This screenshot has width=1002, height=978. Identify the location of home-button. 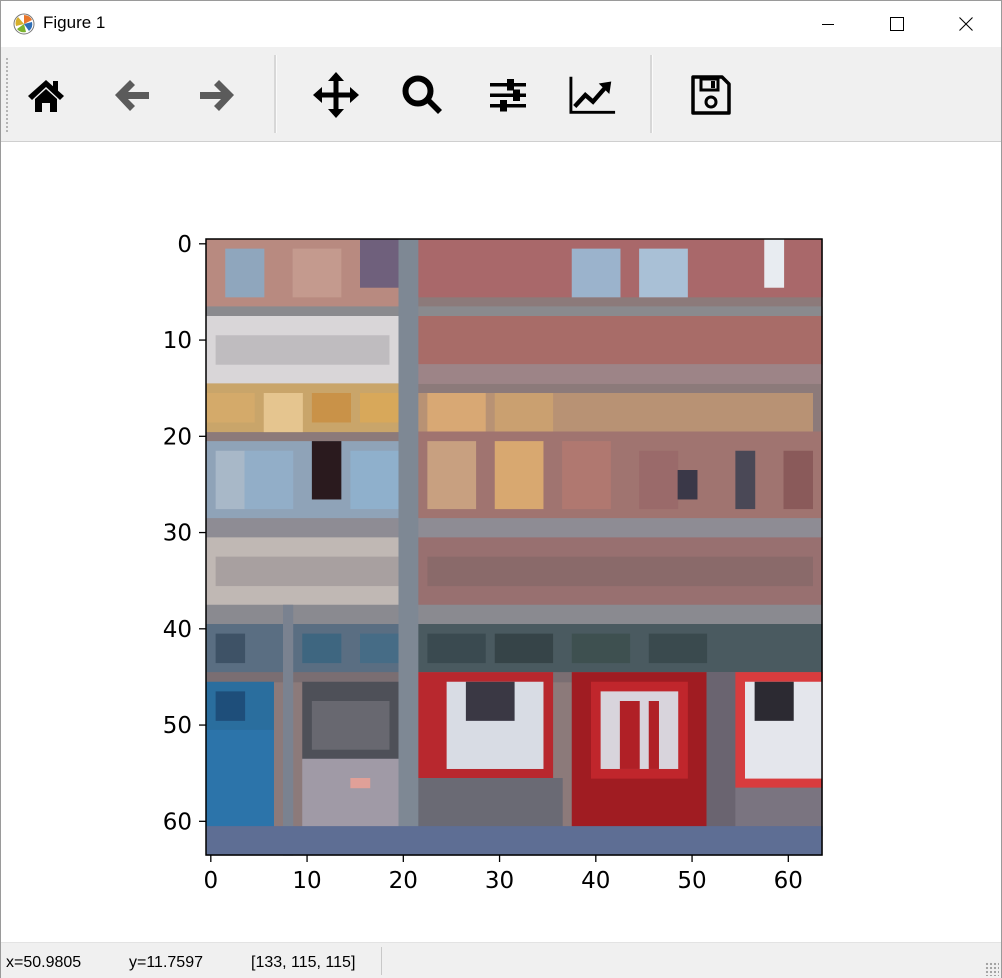
(46, 95).